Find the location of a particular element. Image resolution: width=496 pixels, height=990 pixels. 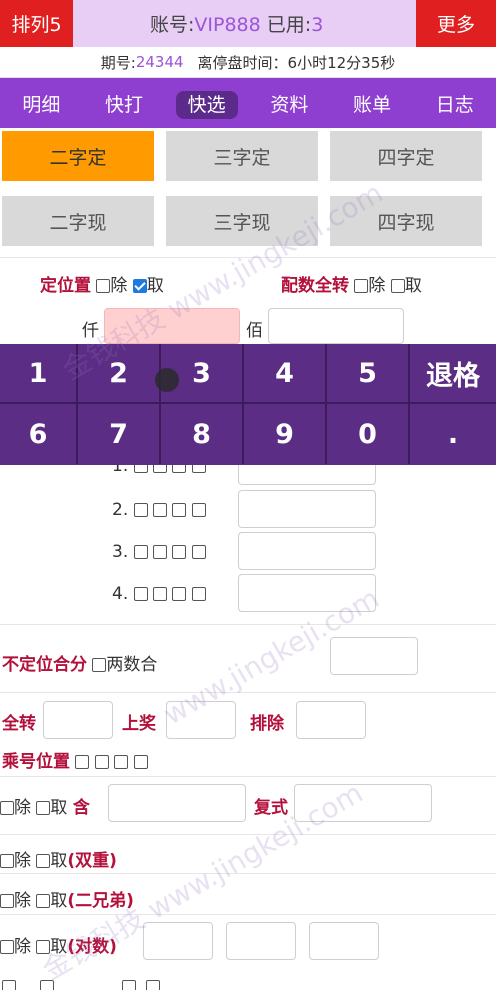

row3-input is located at coordinates (307, 551).